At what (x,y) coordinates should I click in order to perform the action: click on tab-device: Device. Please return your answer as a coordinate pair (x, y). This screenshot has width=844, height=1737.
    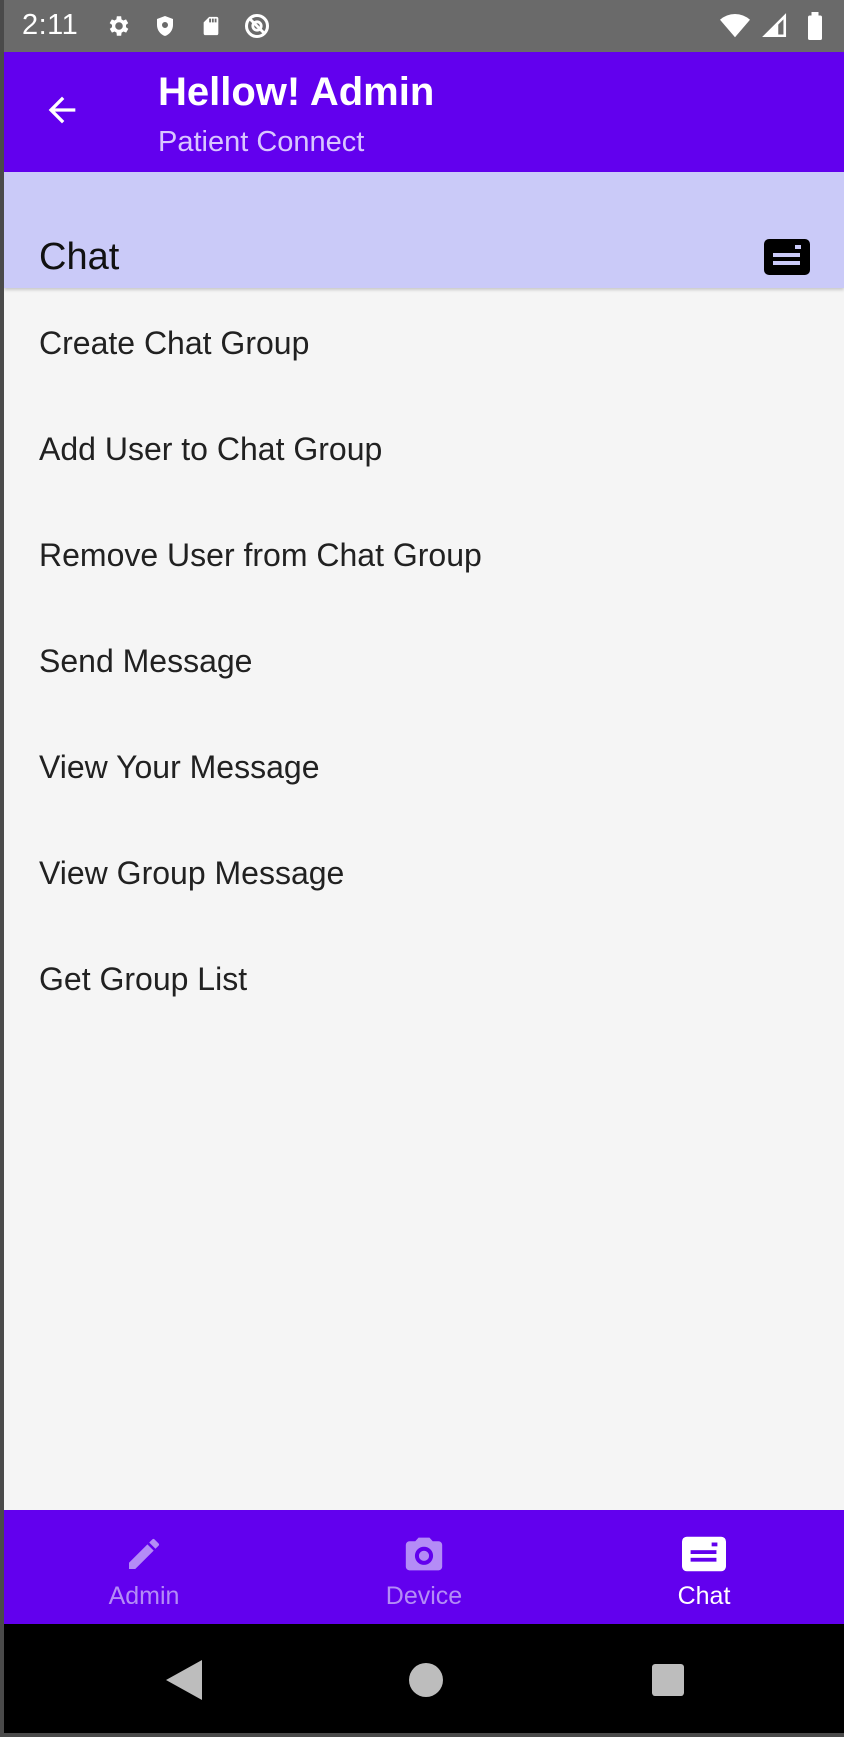
    Looking at the image, I should click on (424, 1567).